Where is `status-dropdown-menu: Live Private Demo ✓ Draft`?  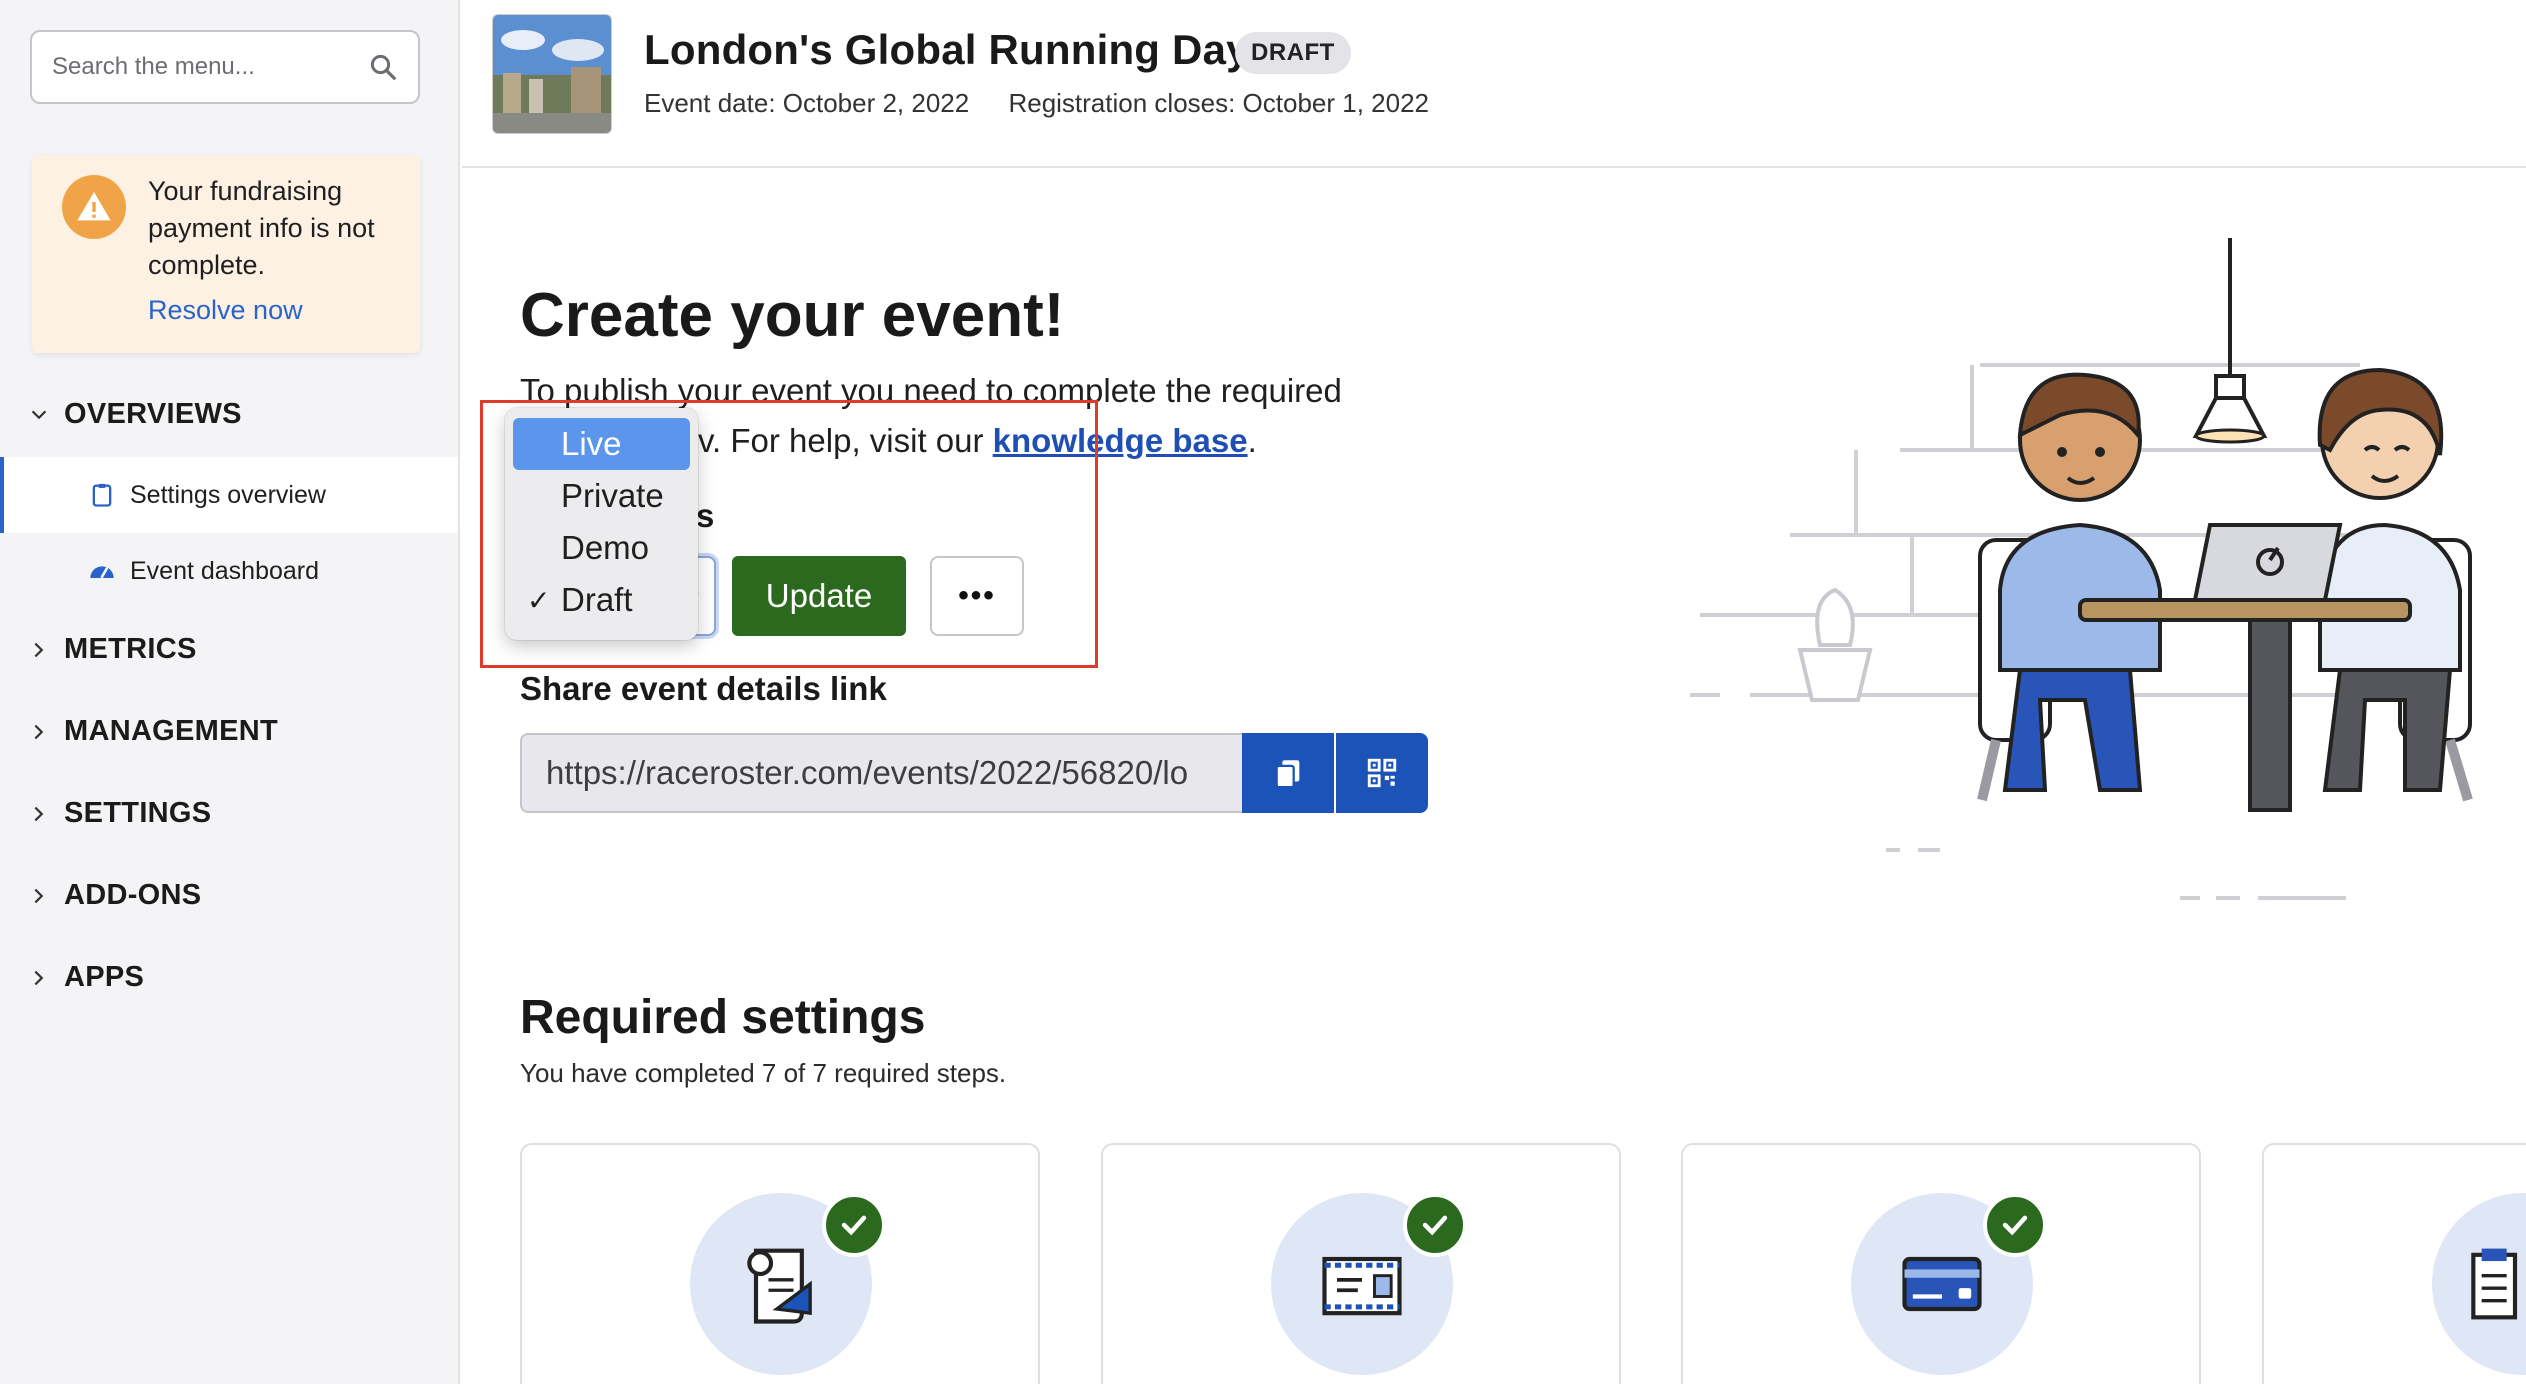 status-dropdown-menu: Live Private Demo ✓ Draft is located at coordinates (601, 524).